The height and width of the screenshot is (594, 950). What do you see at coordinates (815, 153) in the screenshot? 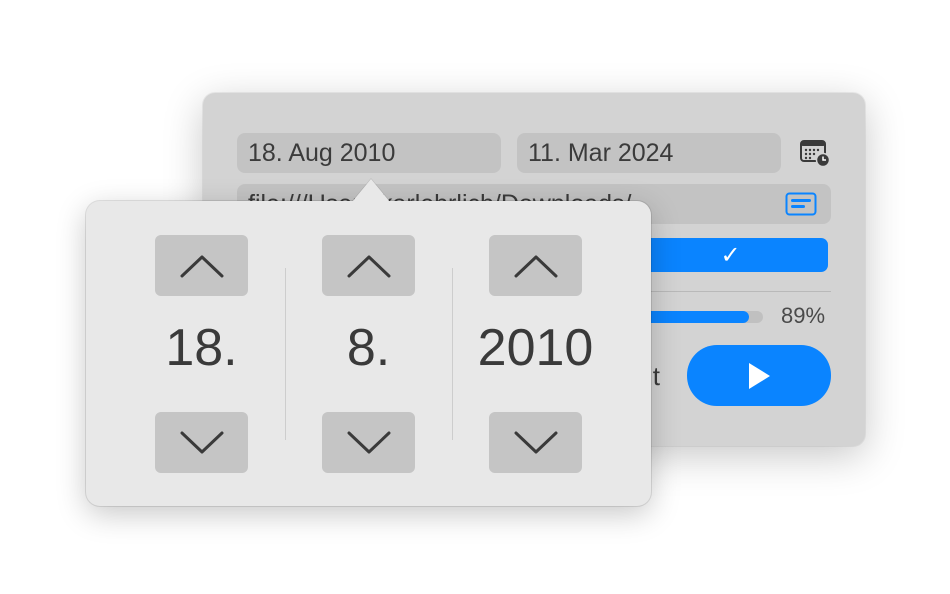
I see `calendar-clock-icon` at bounding box center [815, 153].